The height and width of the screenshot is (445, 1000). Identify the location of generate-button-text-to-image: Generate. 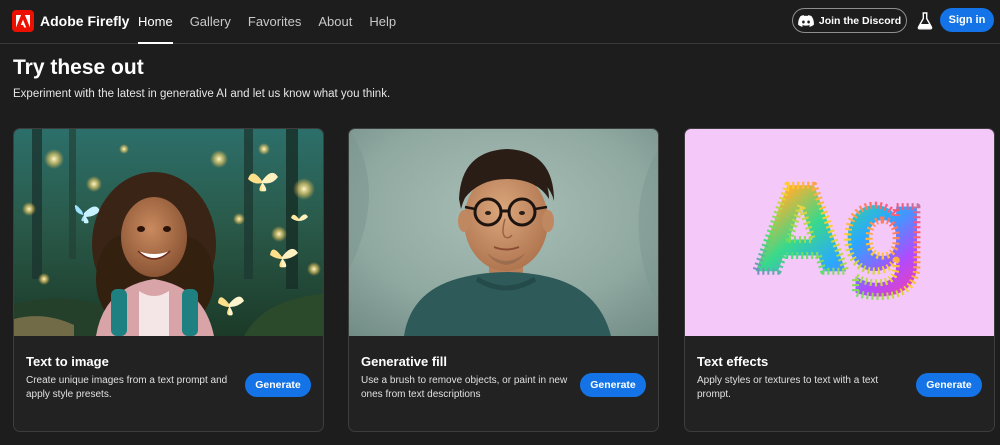
(278, 385).